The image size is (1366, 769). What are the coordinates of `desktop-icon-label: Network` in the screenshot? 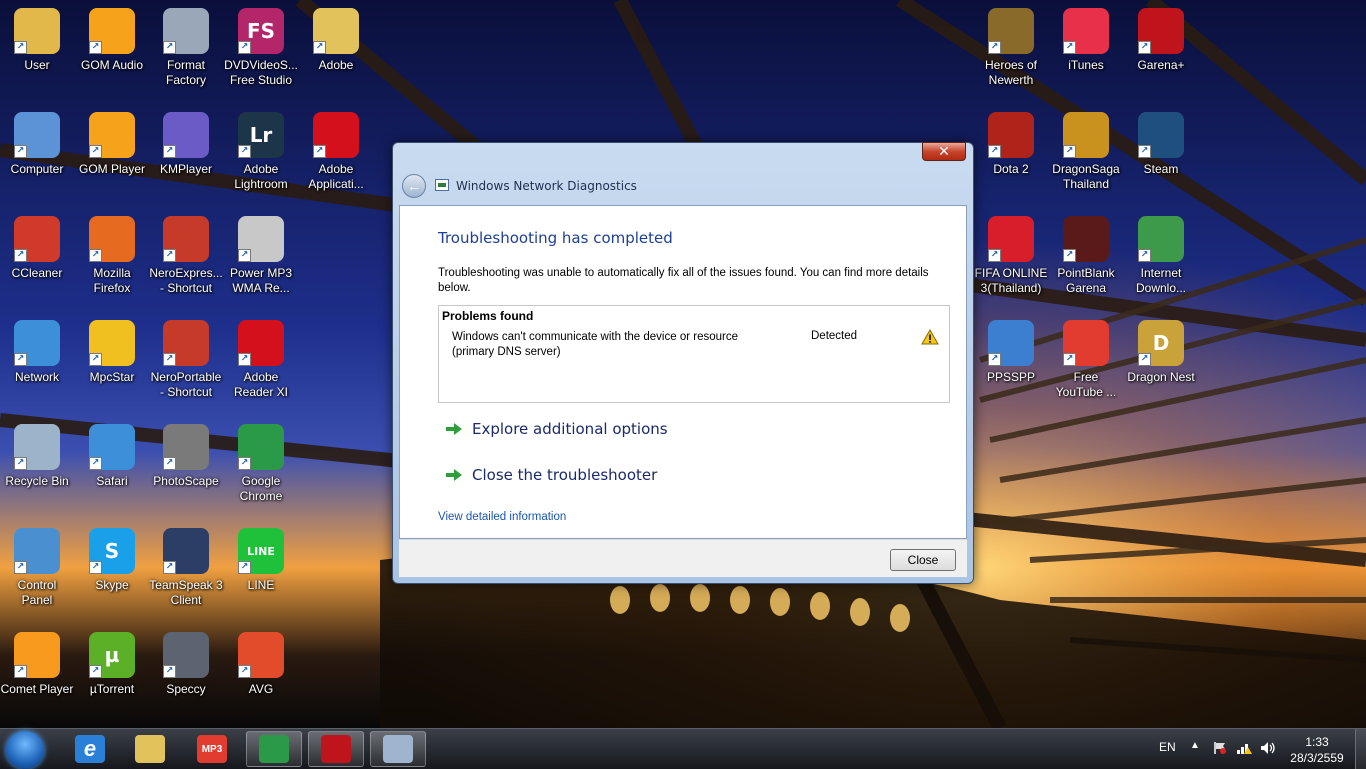 It's located at (36, 377).